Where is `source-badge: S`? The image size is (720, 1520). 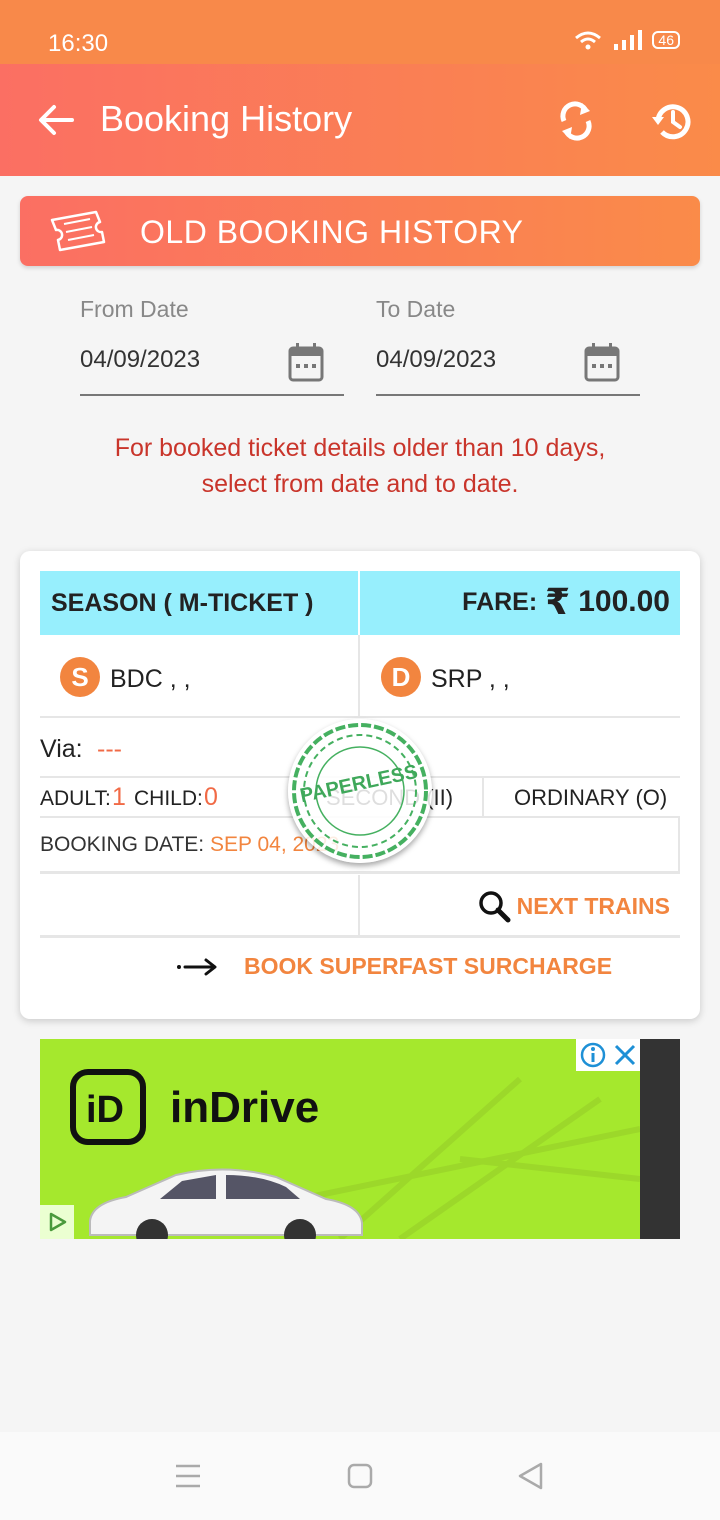 source-badge: S is located at coordinates (80, 677).